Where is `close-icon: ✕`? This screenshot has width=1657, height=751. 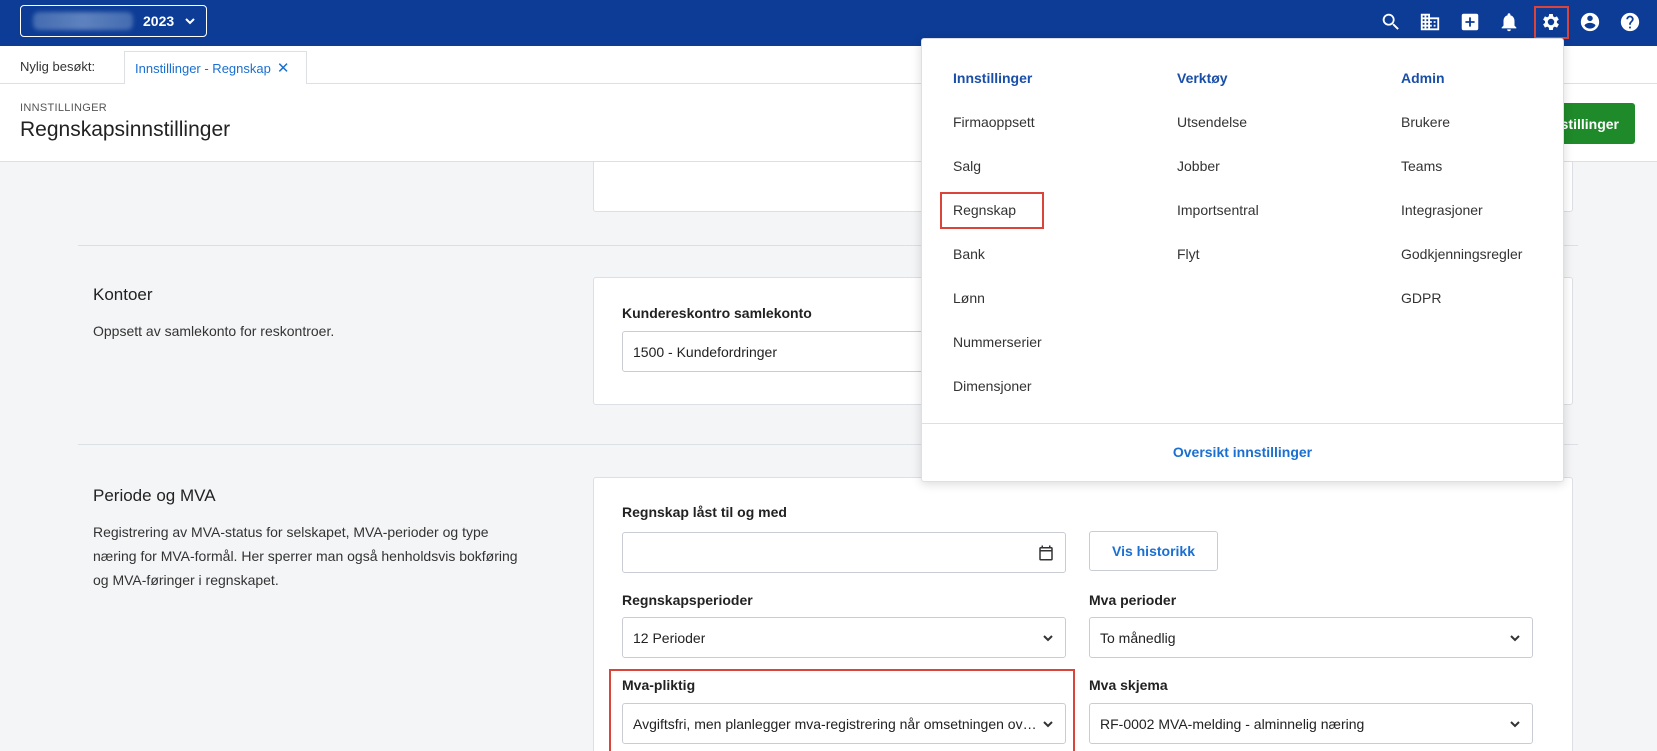
close-icon: ✕ is located at coordinates (283, 68).